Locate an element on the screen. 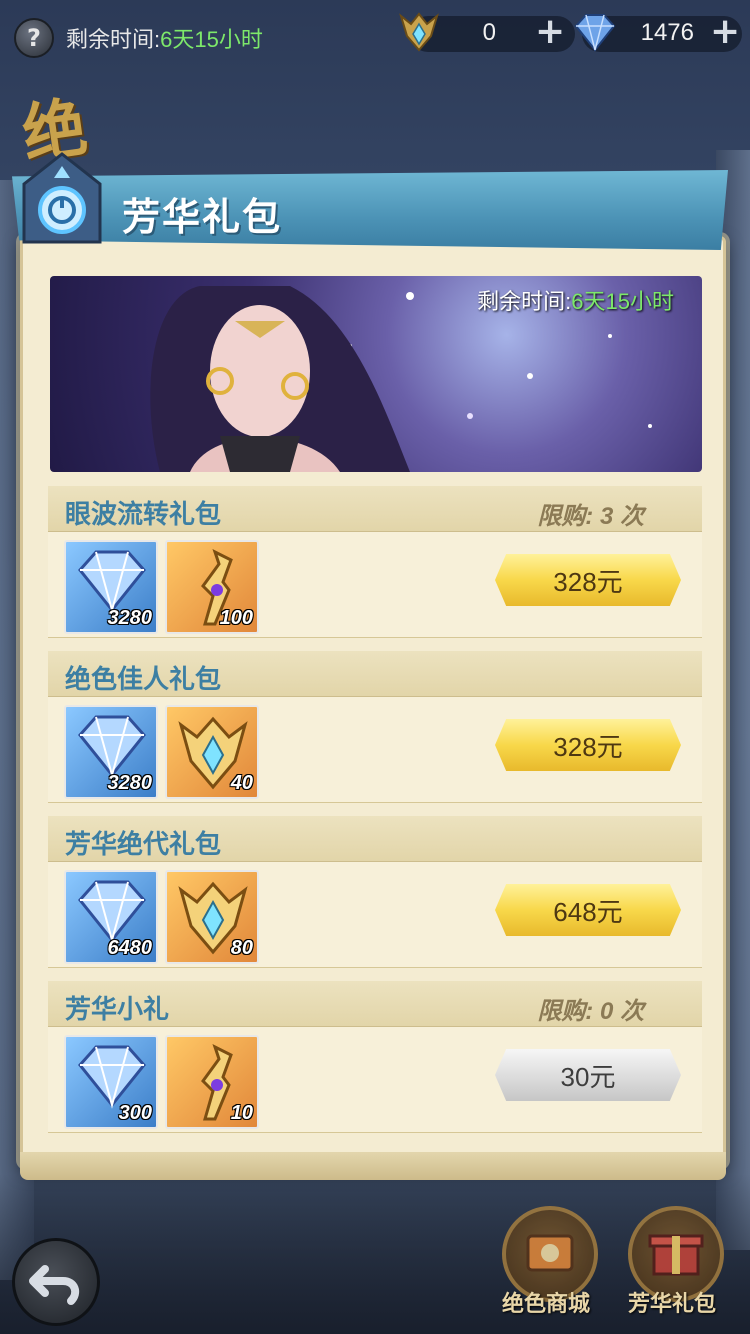 Image resolution: width=750 pixels, height=1334 pixels. pack-row: 眼波流转礼包 限购: 3 次 3280 100 328元 is located at coordinates (375, 564).